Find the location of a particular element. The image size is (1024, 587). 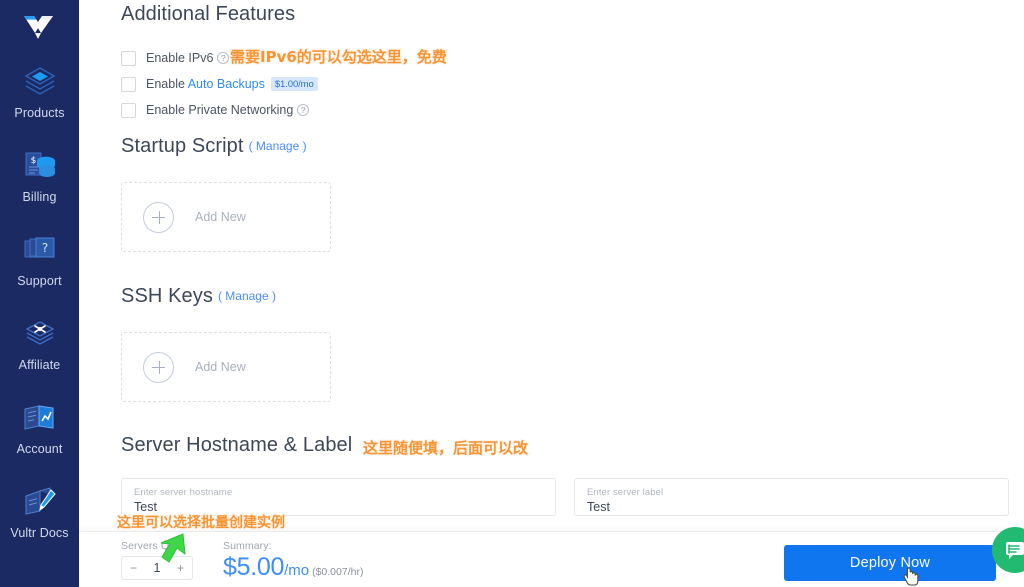

startup-script-title: Startup Script is located at coordinates (182, 146).